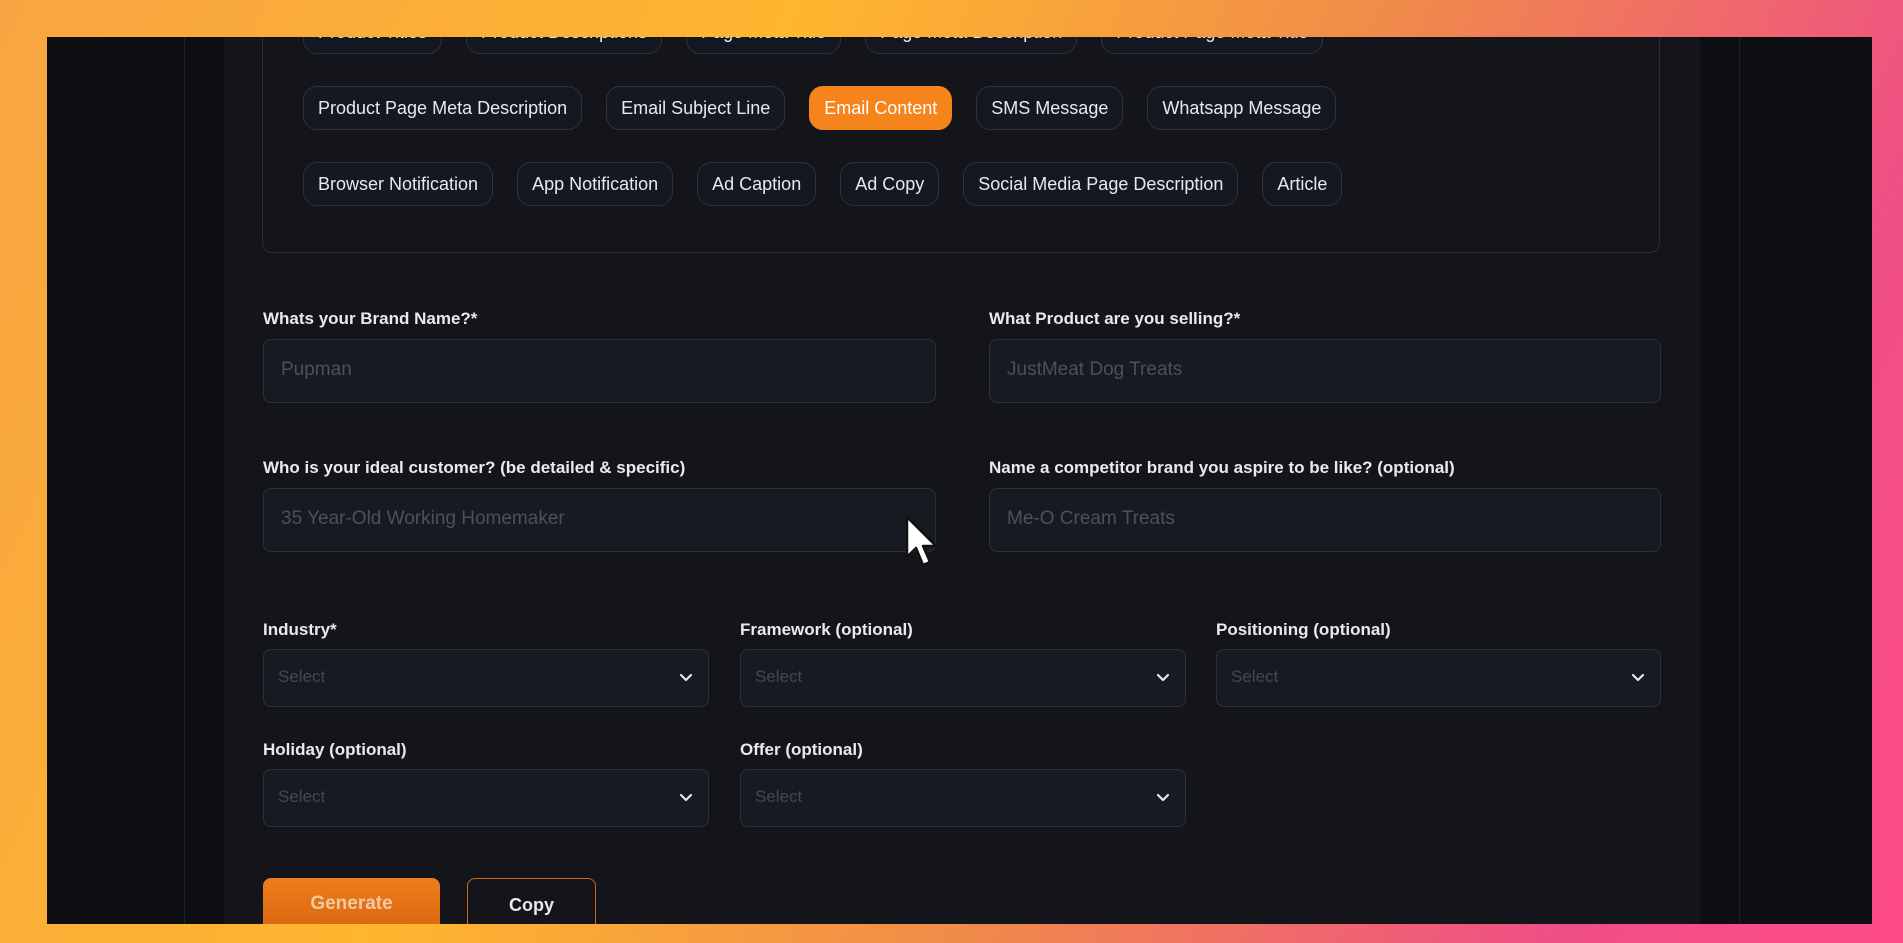 This screenshot has width=1903, height=943. What do you see at coordinates (921, 541) in the screenshot?
I see `mouse-cursor-icon` at bounding box center [921, 541].